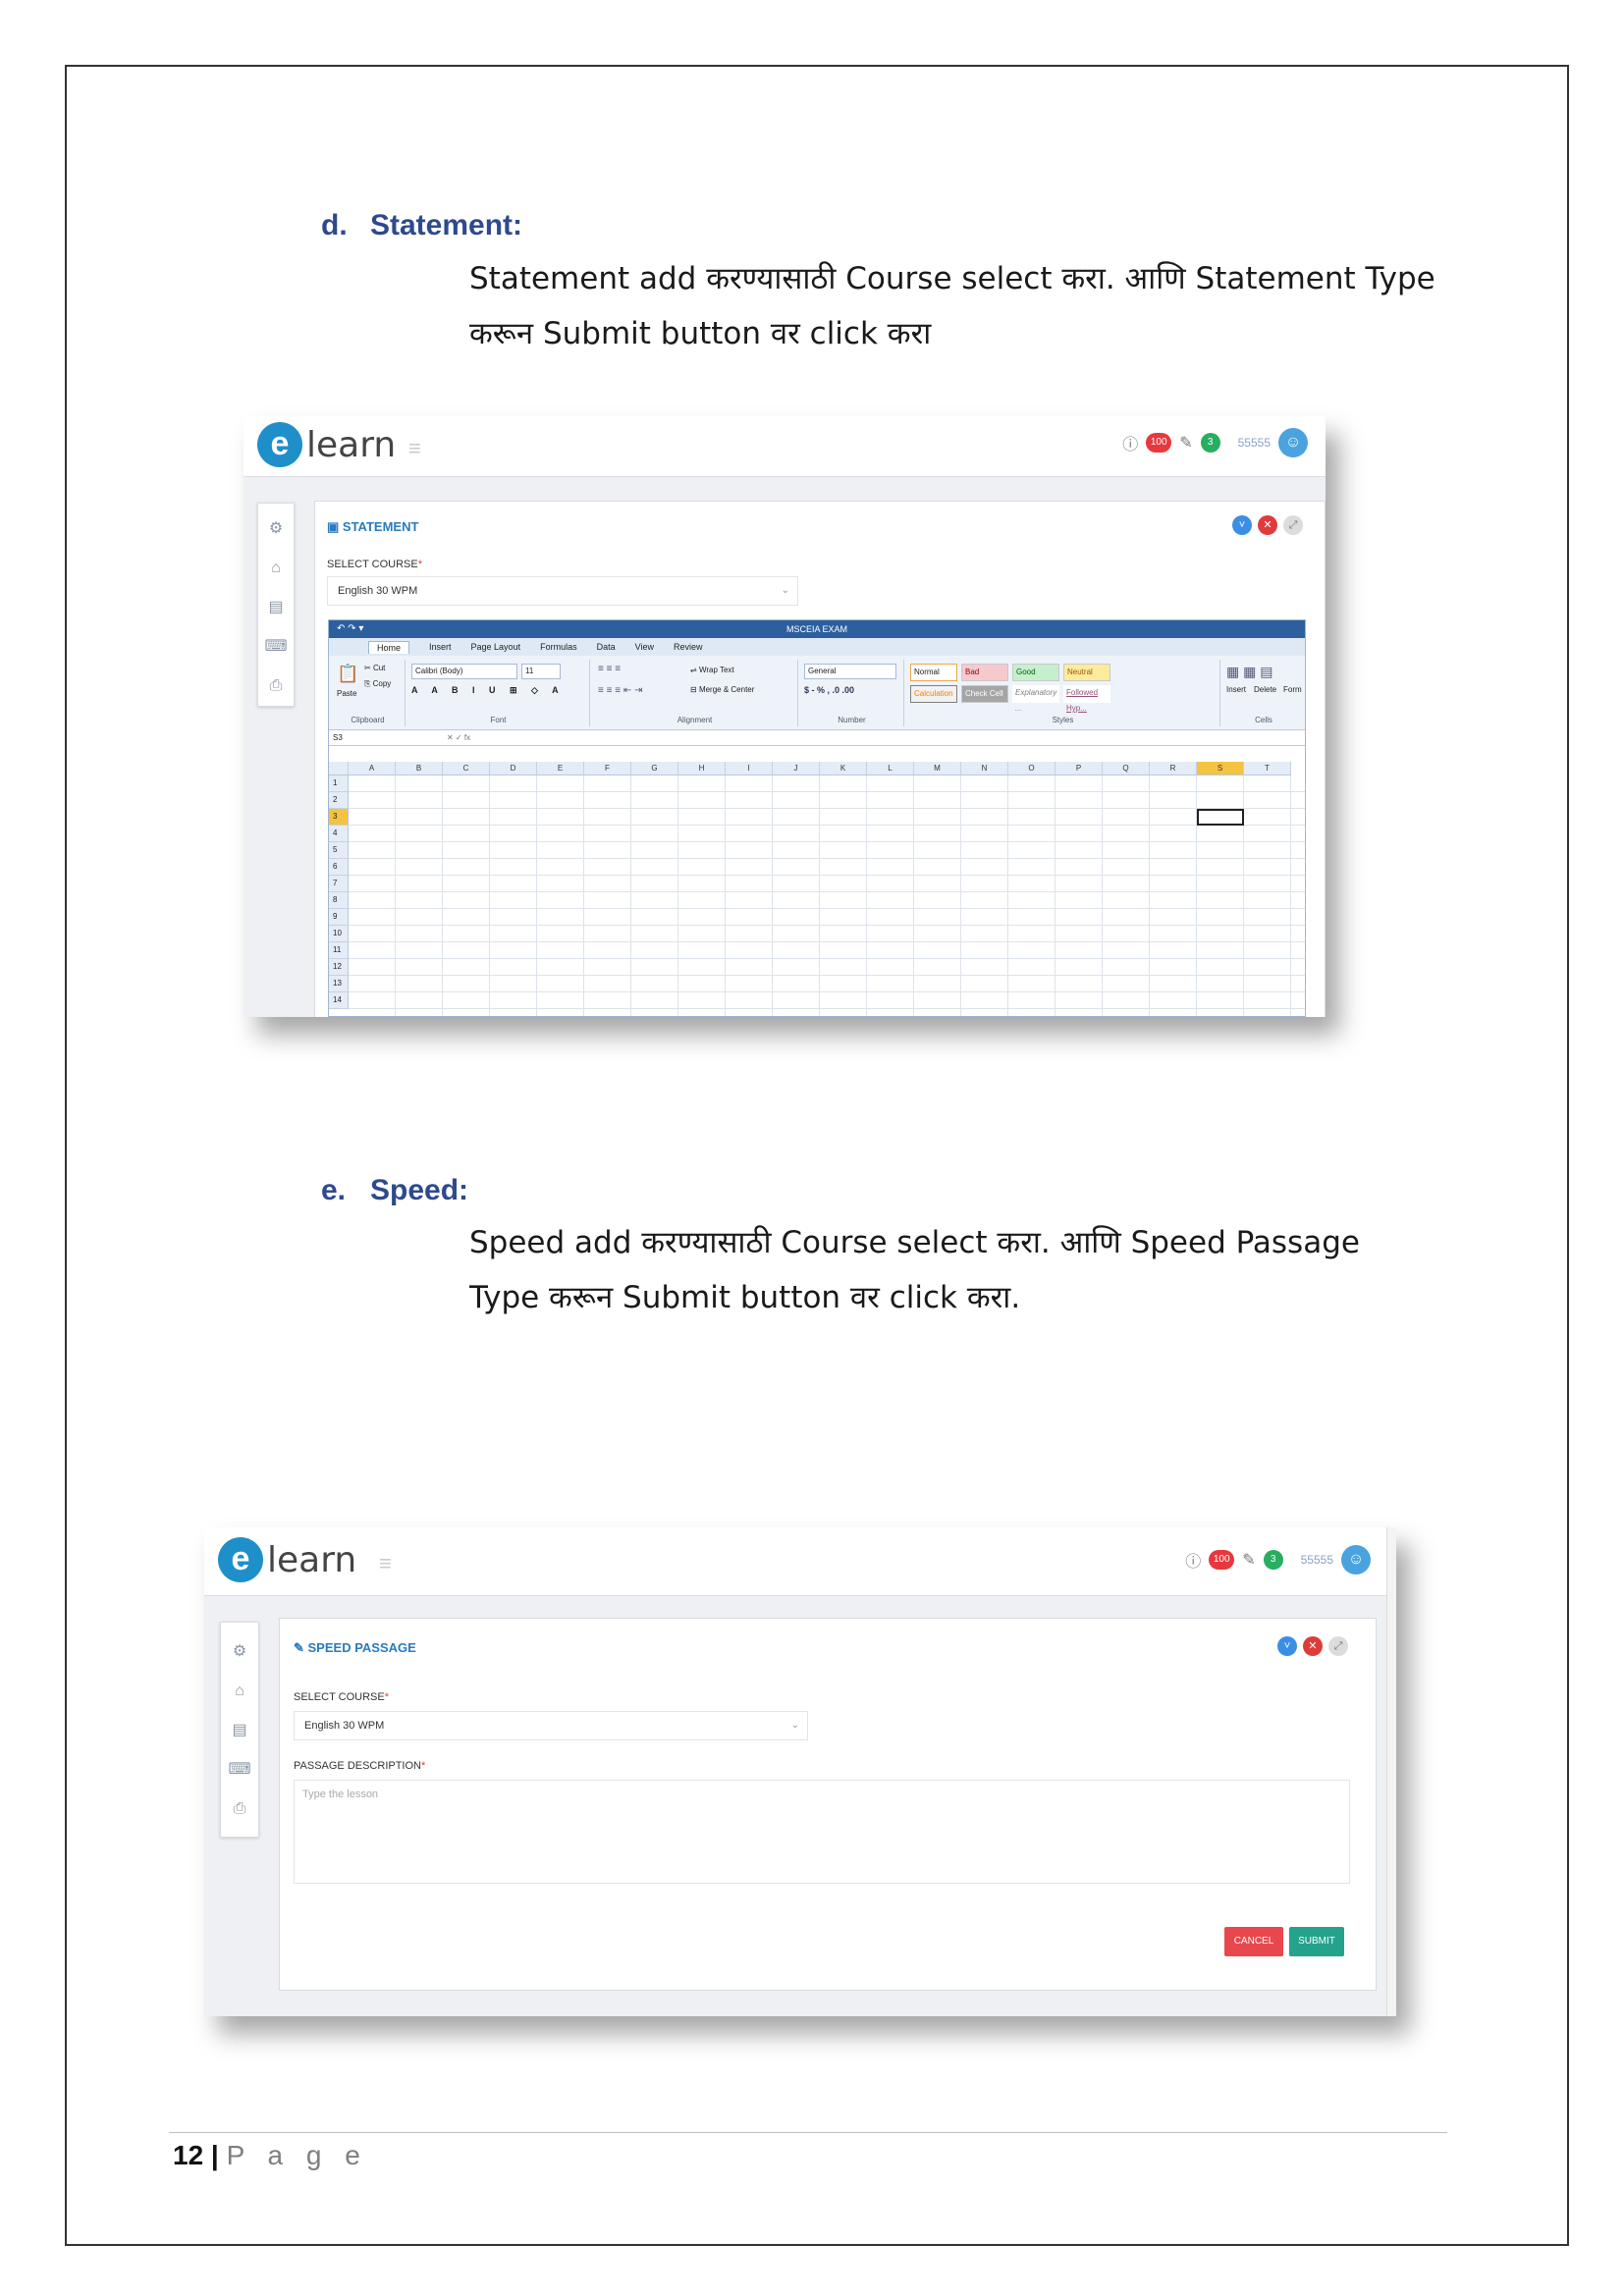  What do you see at coordinates (339, 868) in the screenshot?
I see `row-header: 6` at bounding box center [339, 868].